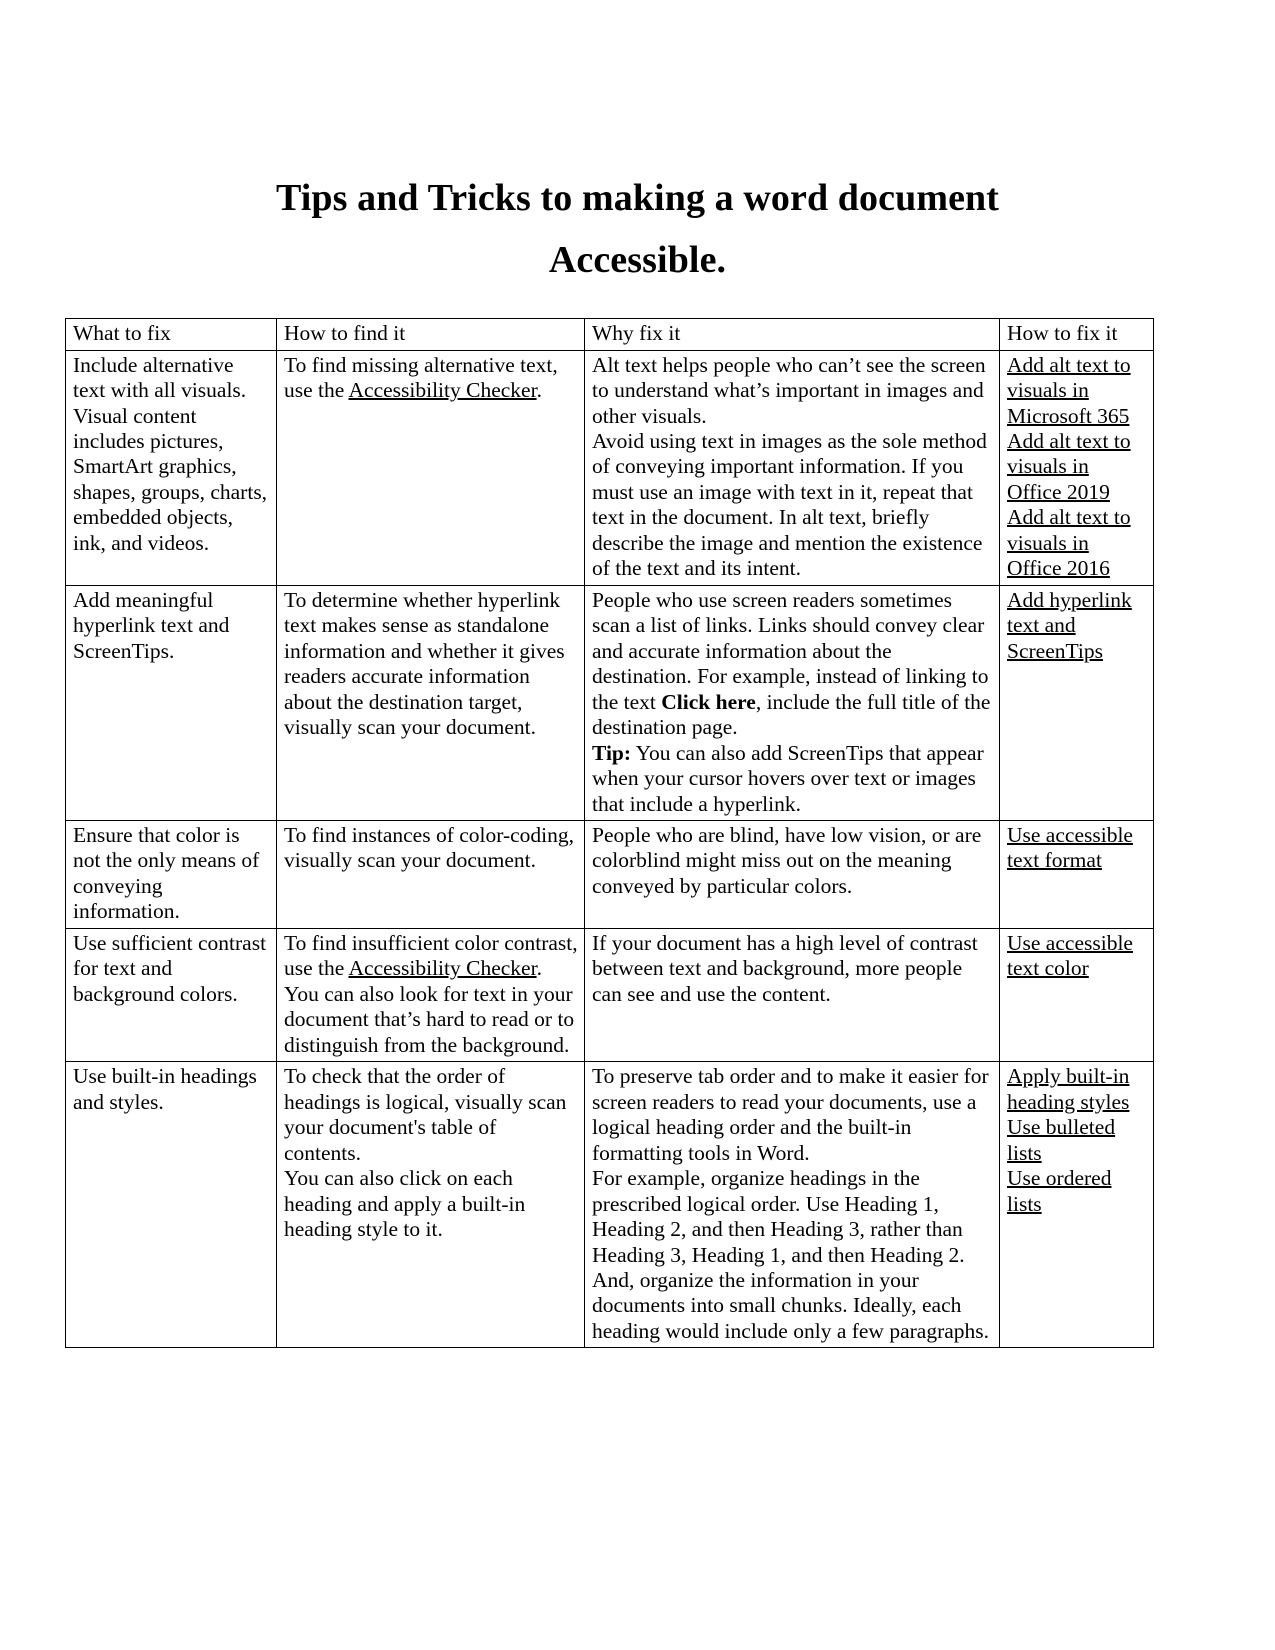  What do you see at coordinates (637, 259) in the screenshot?
I see `page-title-line-2: Accessible.` at bounding box center [637, 259].